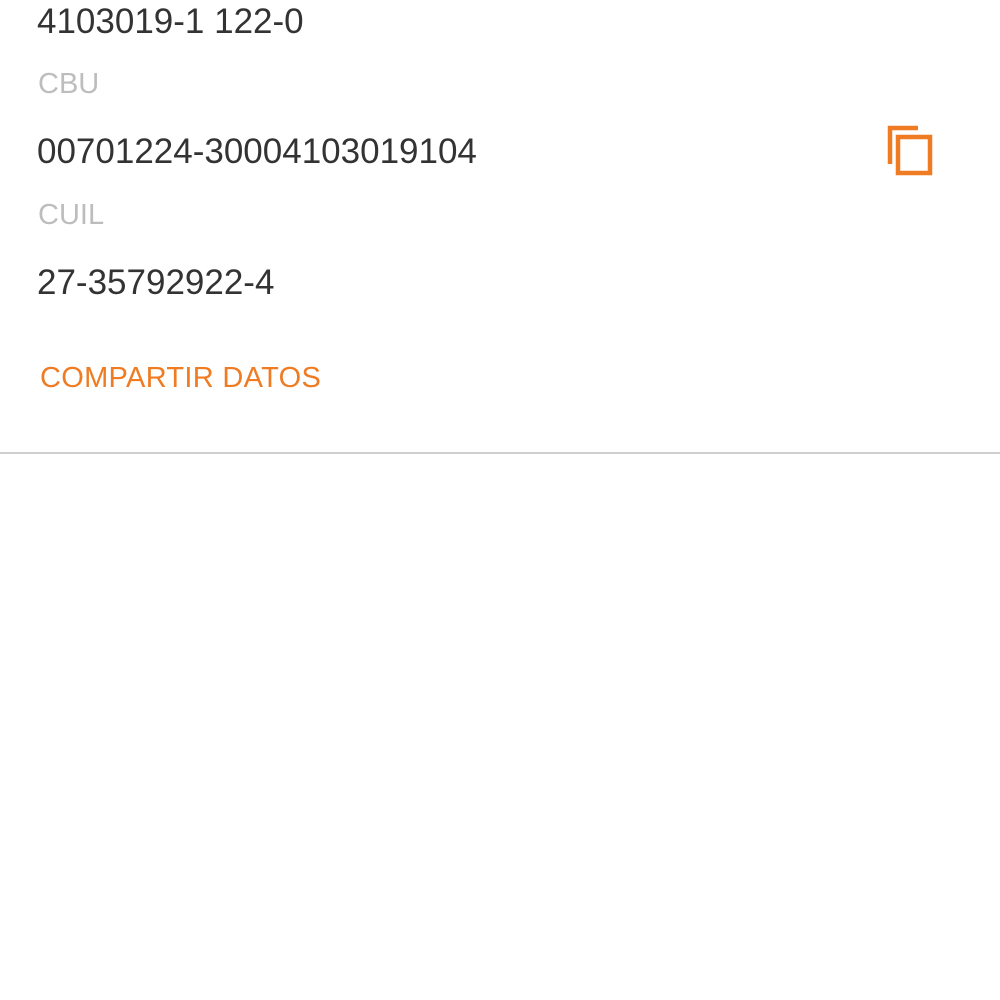 The height and width of the screenshot is (1000, 1000). I want to click on section-divider, so click(500, 453).